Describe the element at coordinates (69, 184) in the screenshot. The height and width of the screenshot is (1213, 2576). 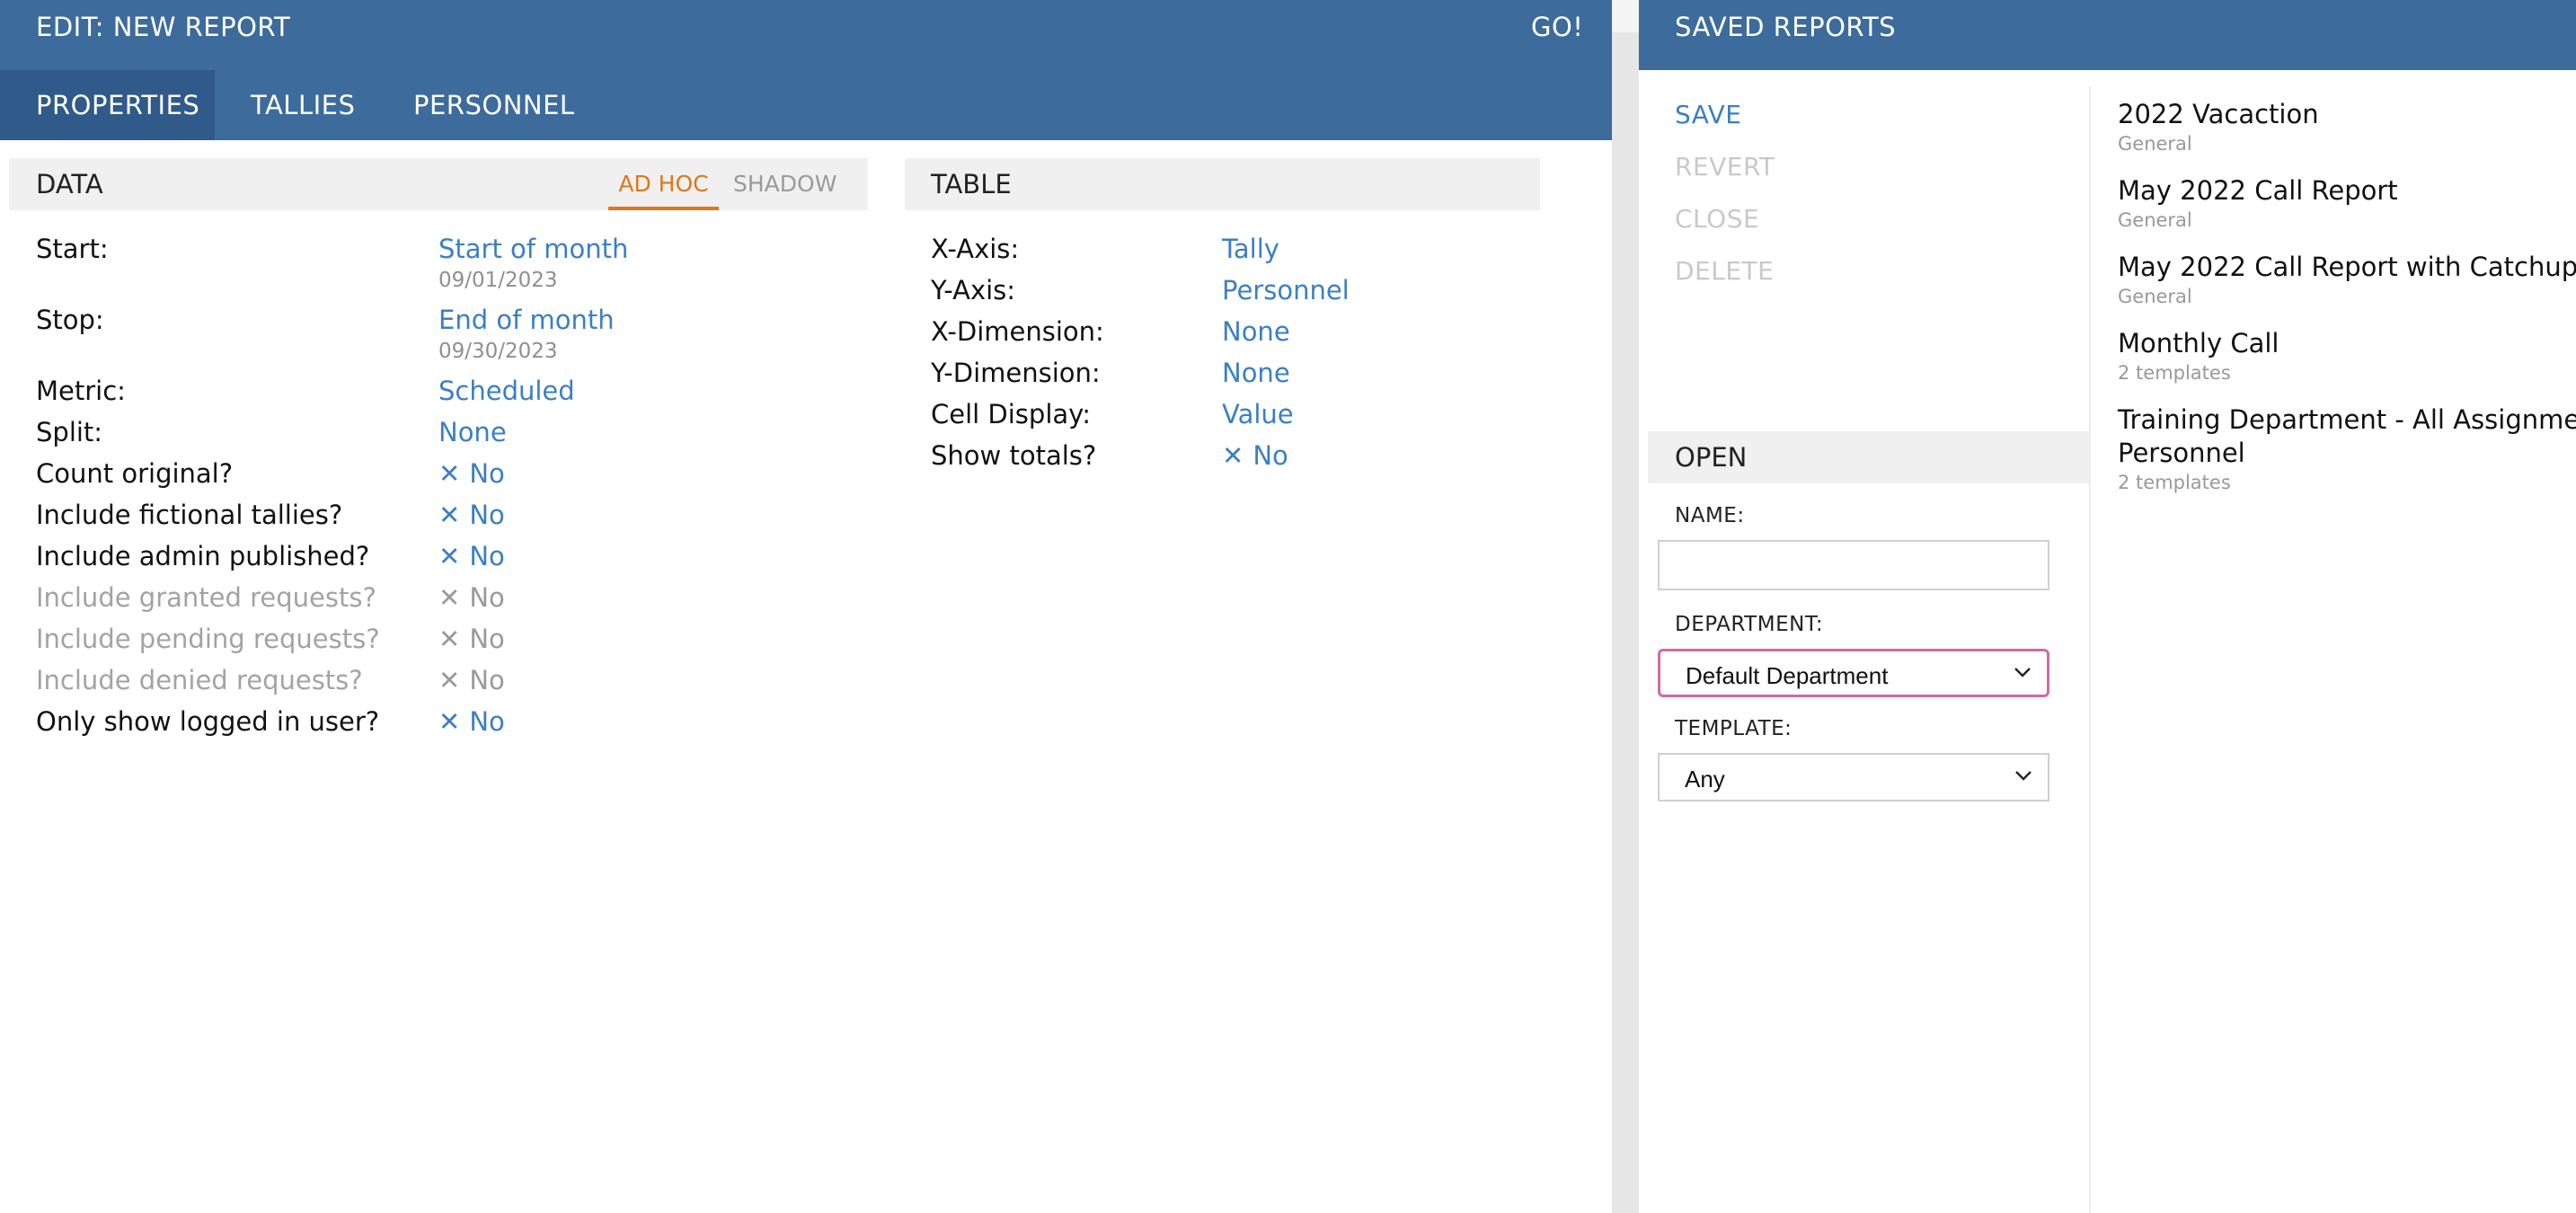
I see `data-section-title: DATA` at that location.